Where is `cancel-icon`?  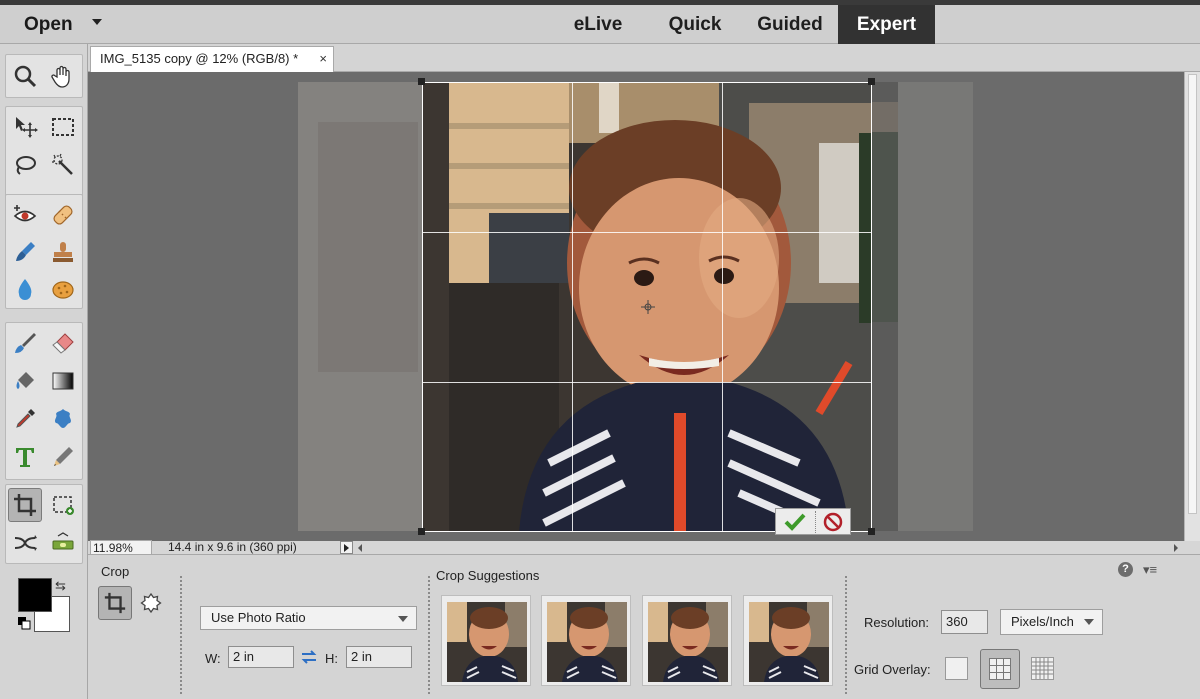 cancel-icon is located at coordinates (832, 522).